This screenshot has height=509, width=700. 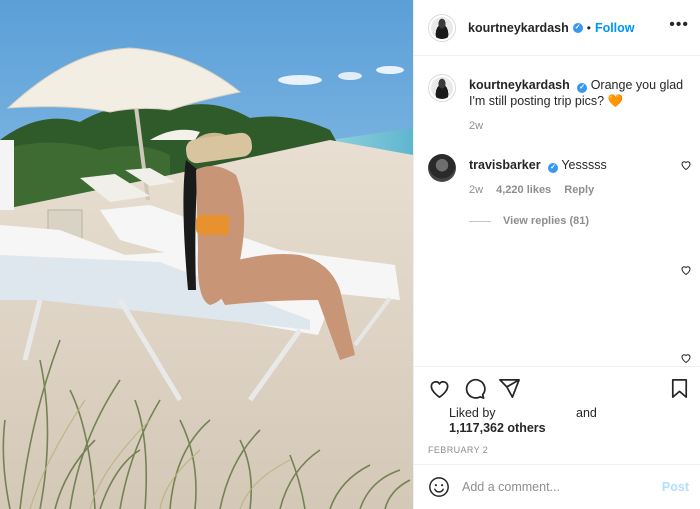 I want to click on comment-likes: 4,220 likes, so click(x=523, y=190).